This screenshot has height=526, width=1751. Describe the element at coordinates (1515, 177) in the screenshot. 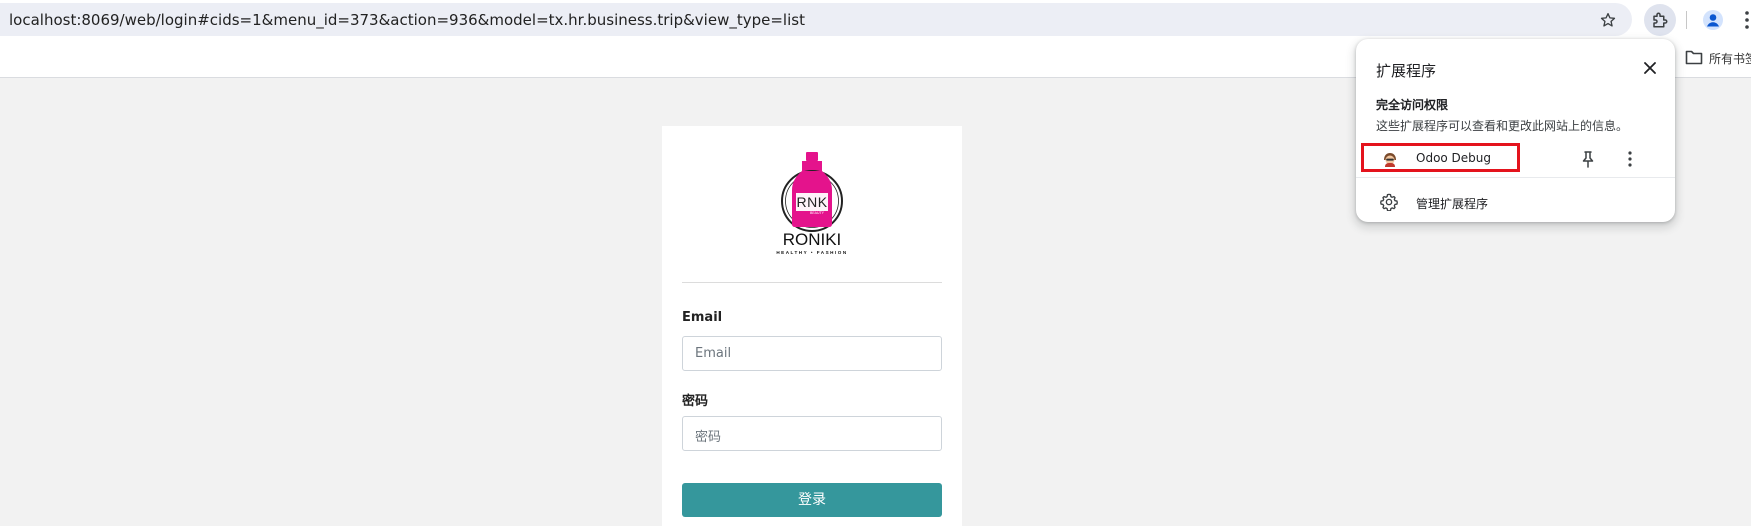

I see `popup-divider` at that location.